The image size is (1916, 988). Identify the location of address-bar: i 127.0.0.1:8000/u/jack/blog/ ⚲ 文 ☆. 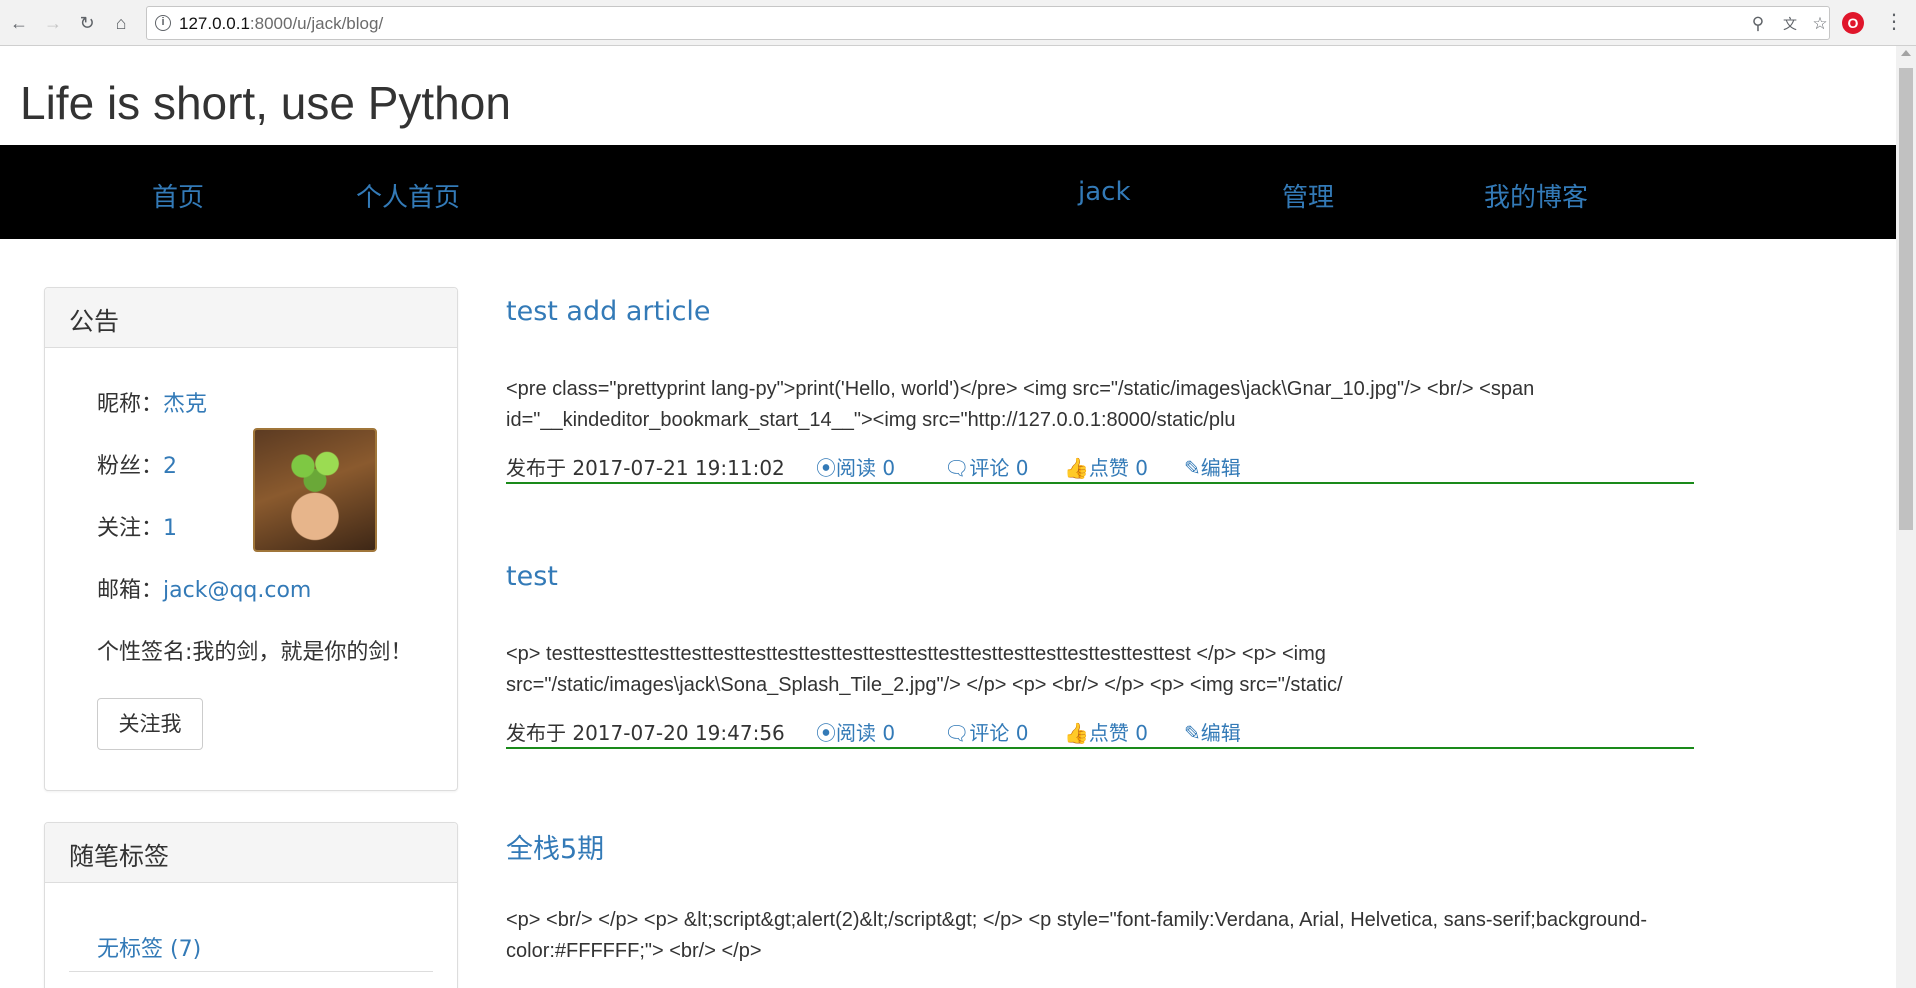
(988, 23).